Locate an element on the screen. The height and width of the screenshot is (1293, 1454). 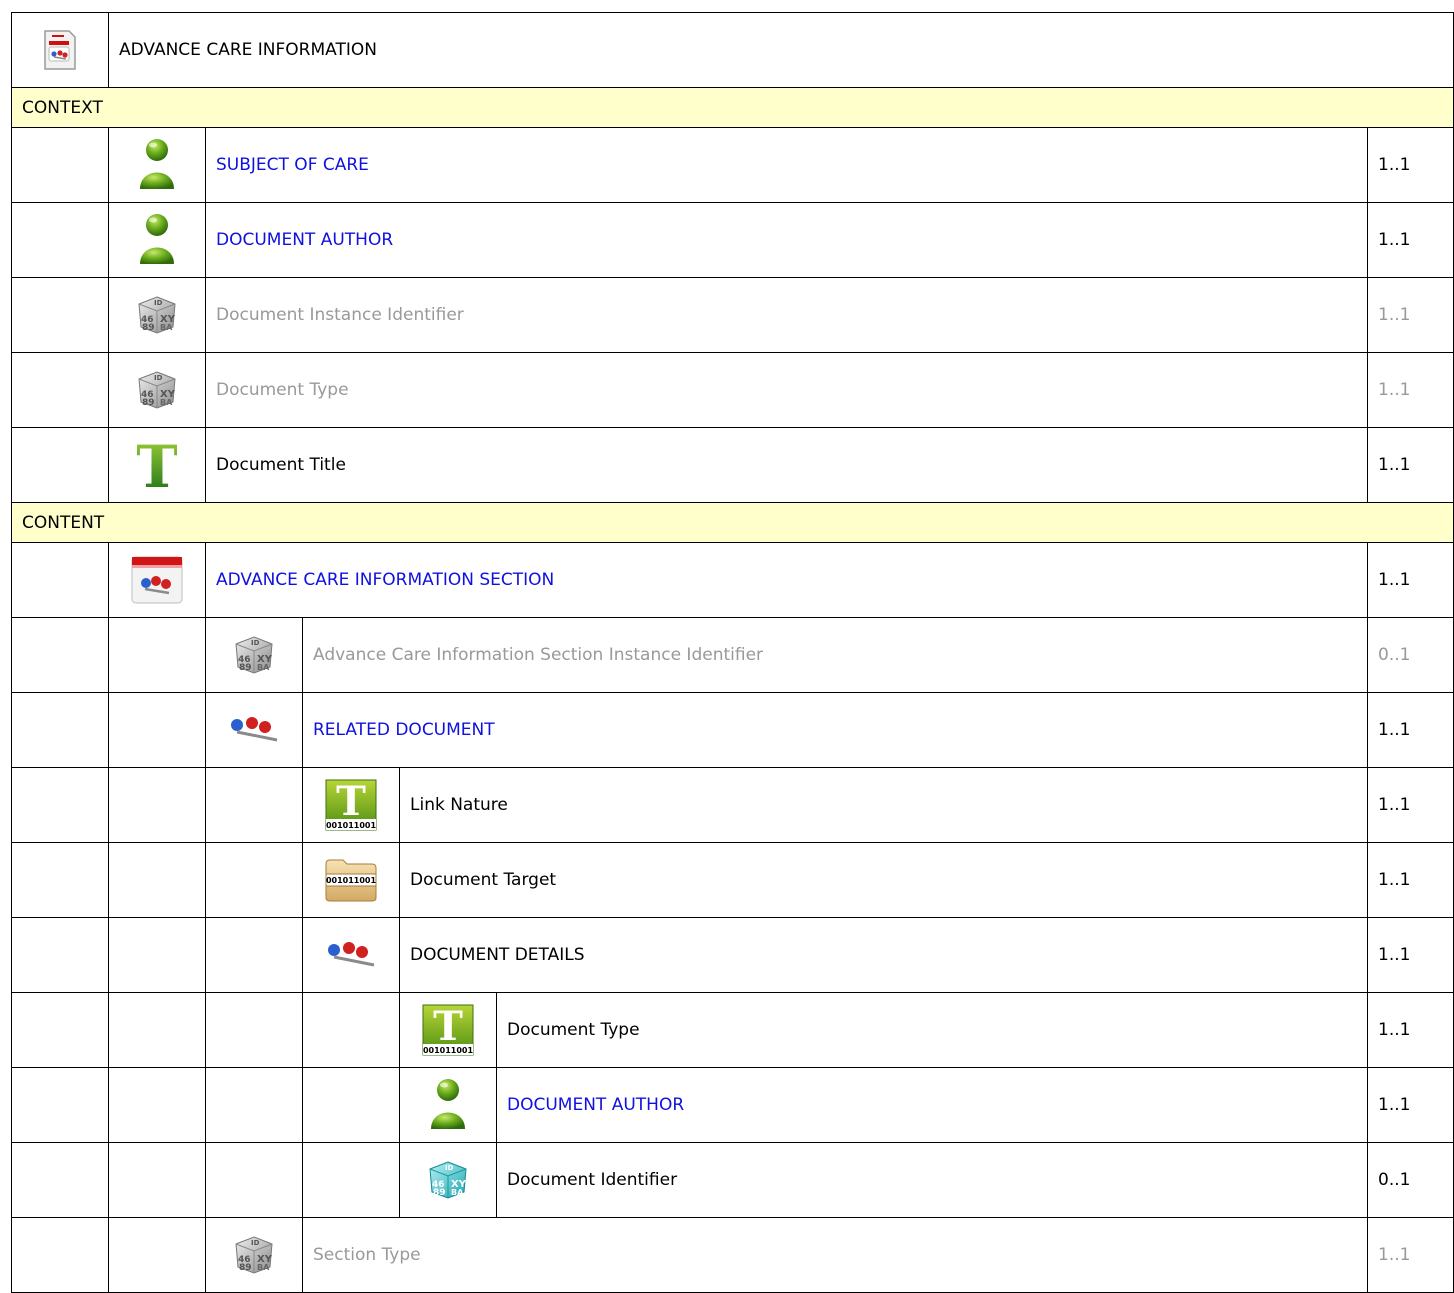
row-name: Document Type is located at coordinates (932, 1030).